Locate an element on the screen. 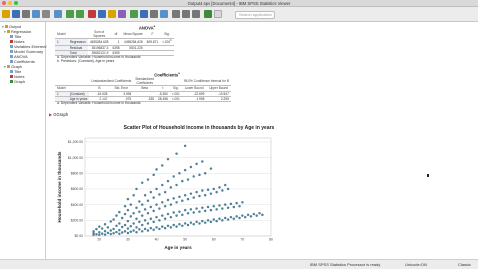 This screenshot has width=478, height=269. x-tick-label: 20 is located at coordinates (99, 240).